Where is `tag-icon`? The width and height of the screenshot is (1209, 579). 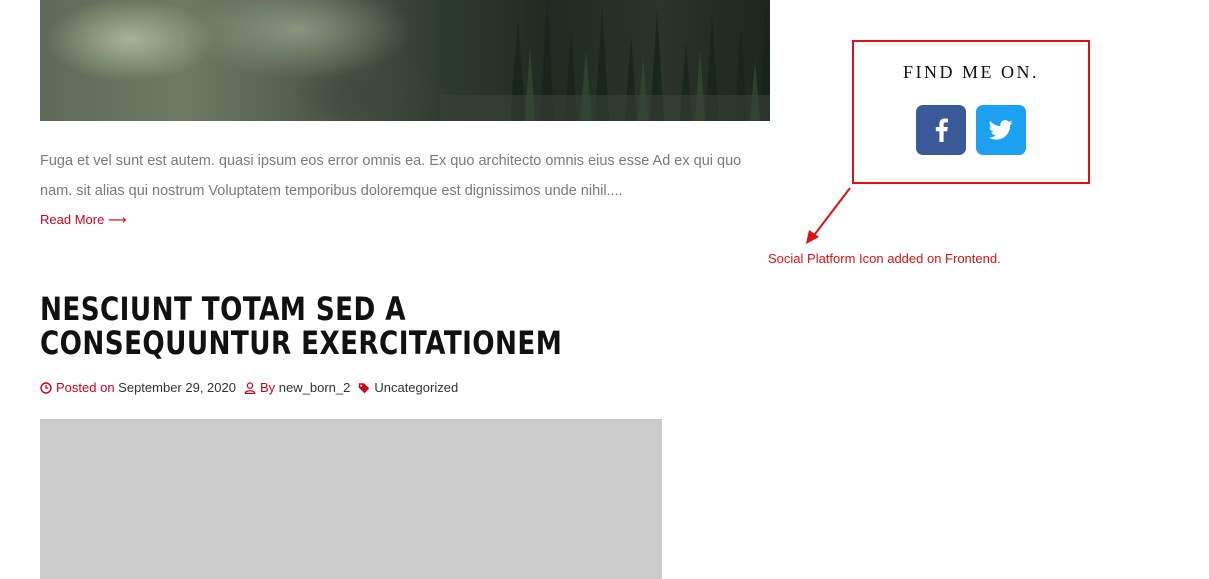 tag-icon is located at coordinates (364, 388).